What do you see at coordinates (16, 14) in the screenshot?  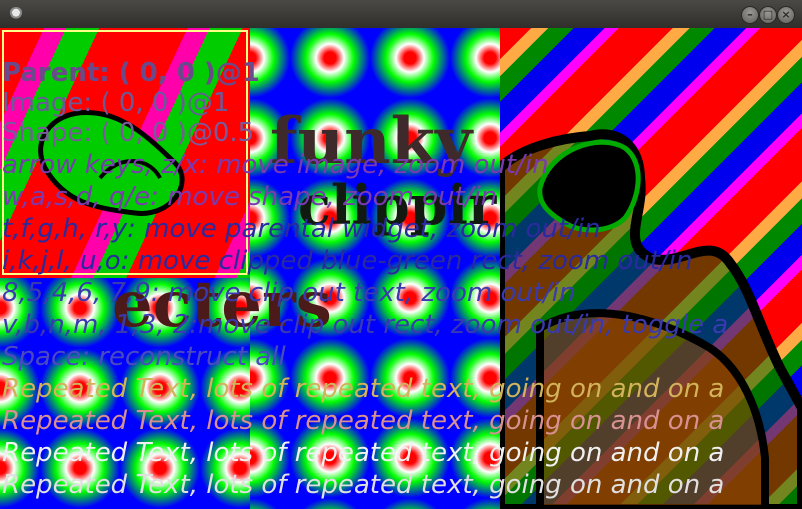 I see `app-icon` at bounding box center [16, 14].